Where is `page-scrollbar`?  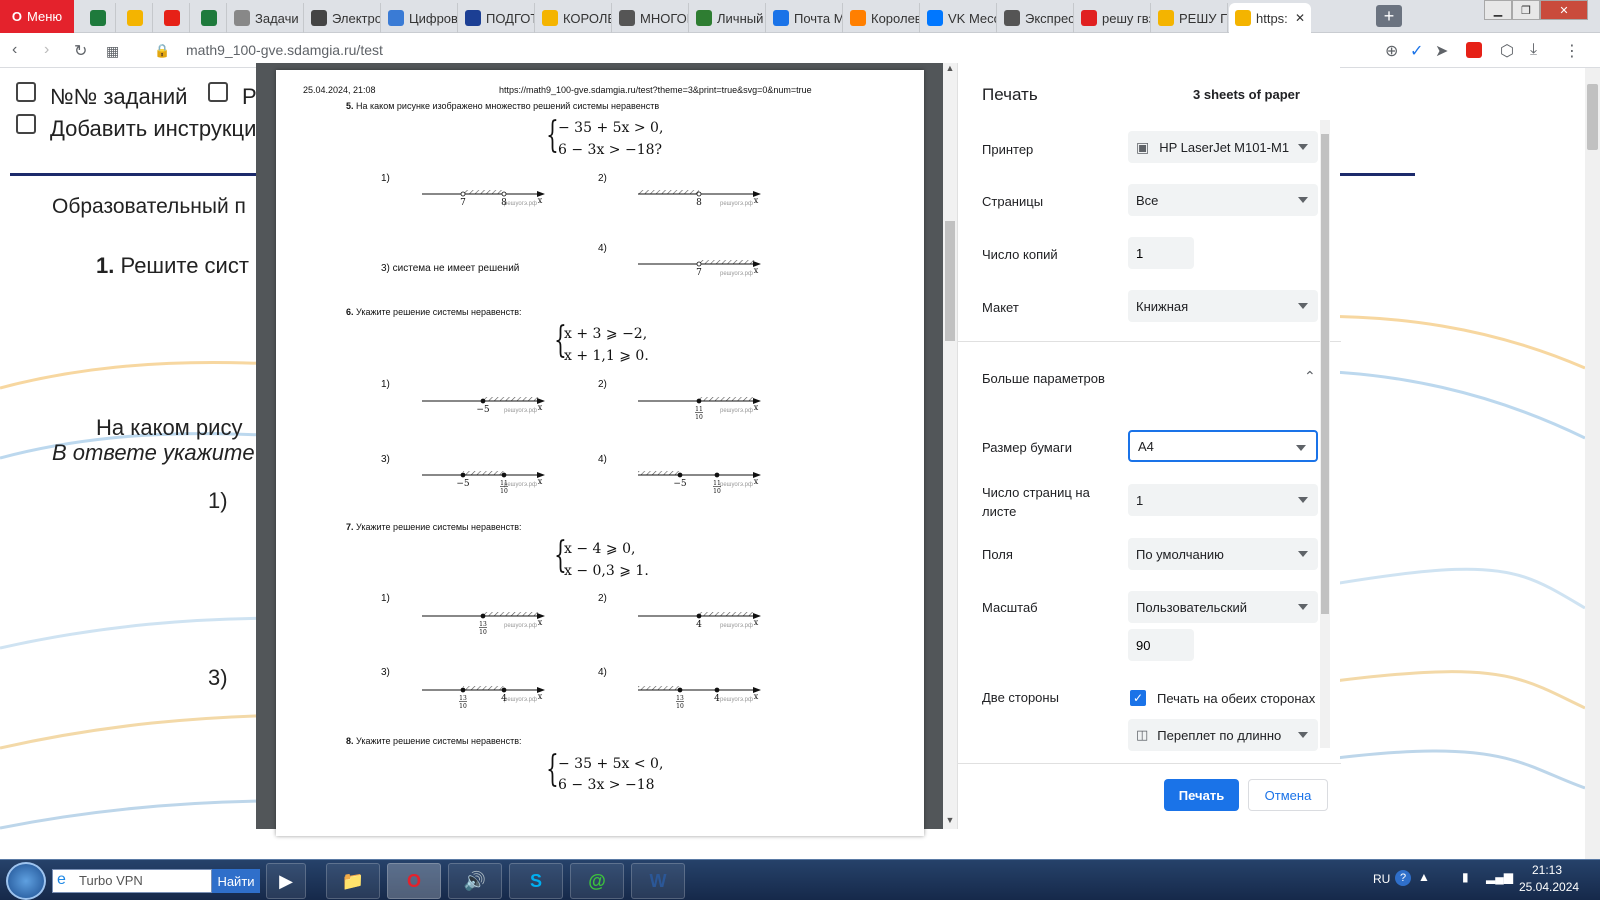 page-scrollbar is located at coordinates (1592, 463).